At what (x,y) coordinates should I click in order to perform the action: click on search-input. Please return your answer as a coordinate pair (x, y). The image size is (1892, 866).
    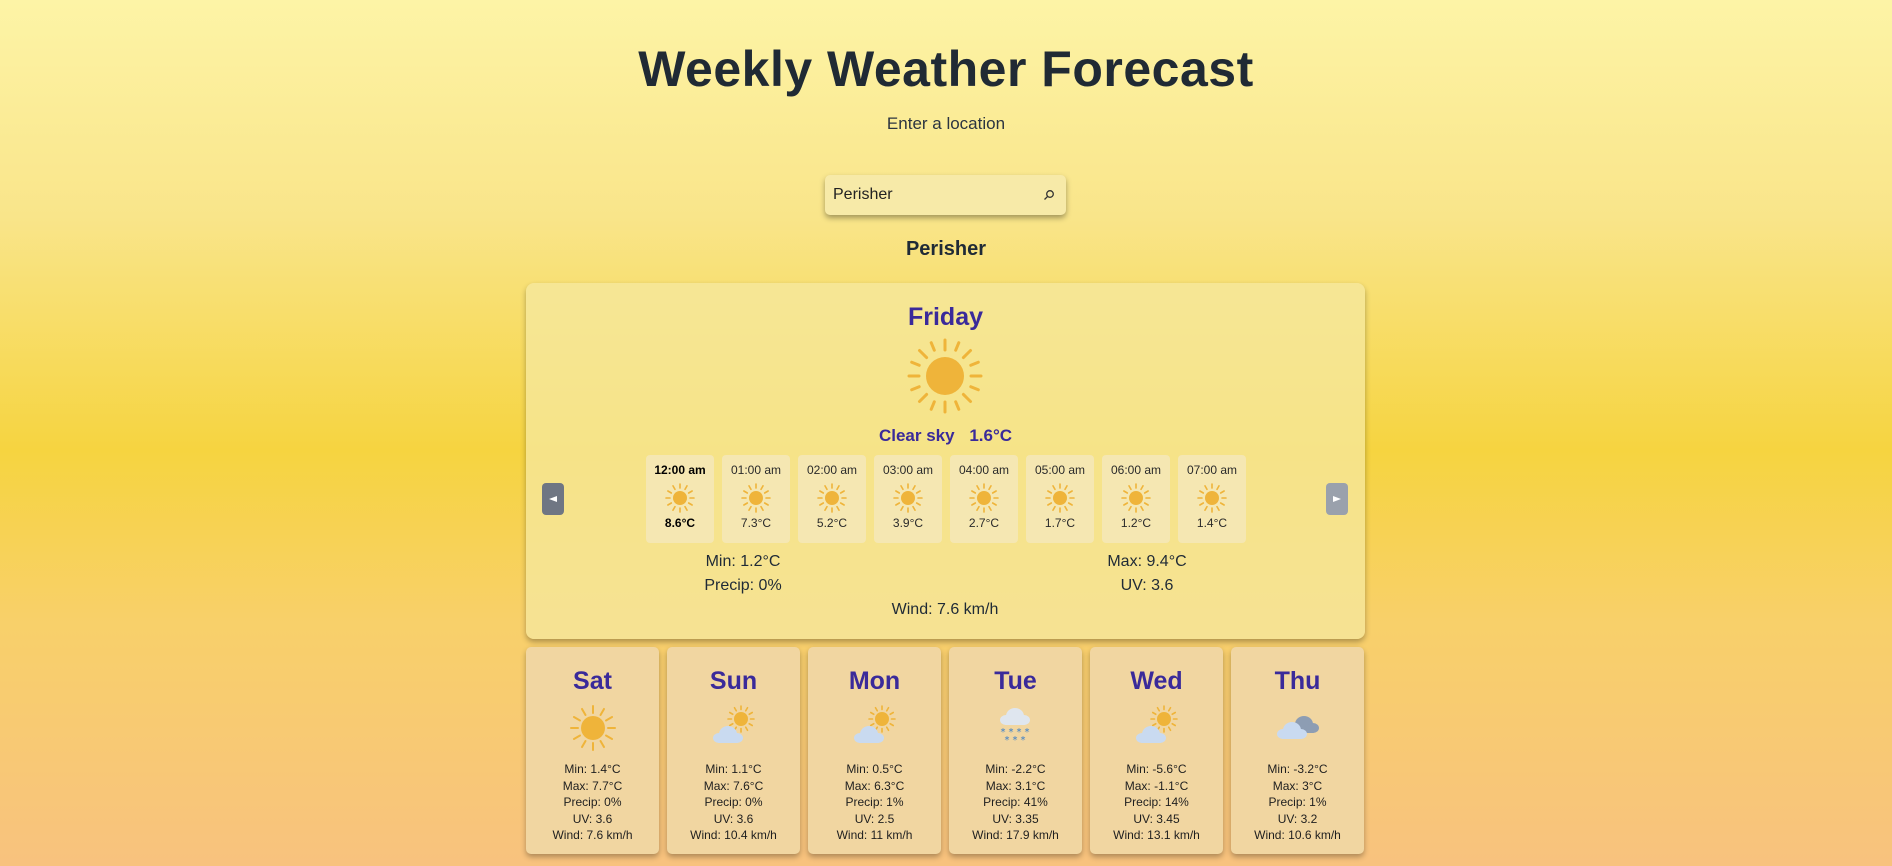
    Looking at the image, I should click on (936, 195).